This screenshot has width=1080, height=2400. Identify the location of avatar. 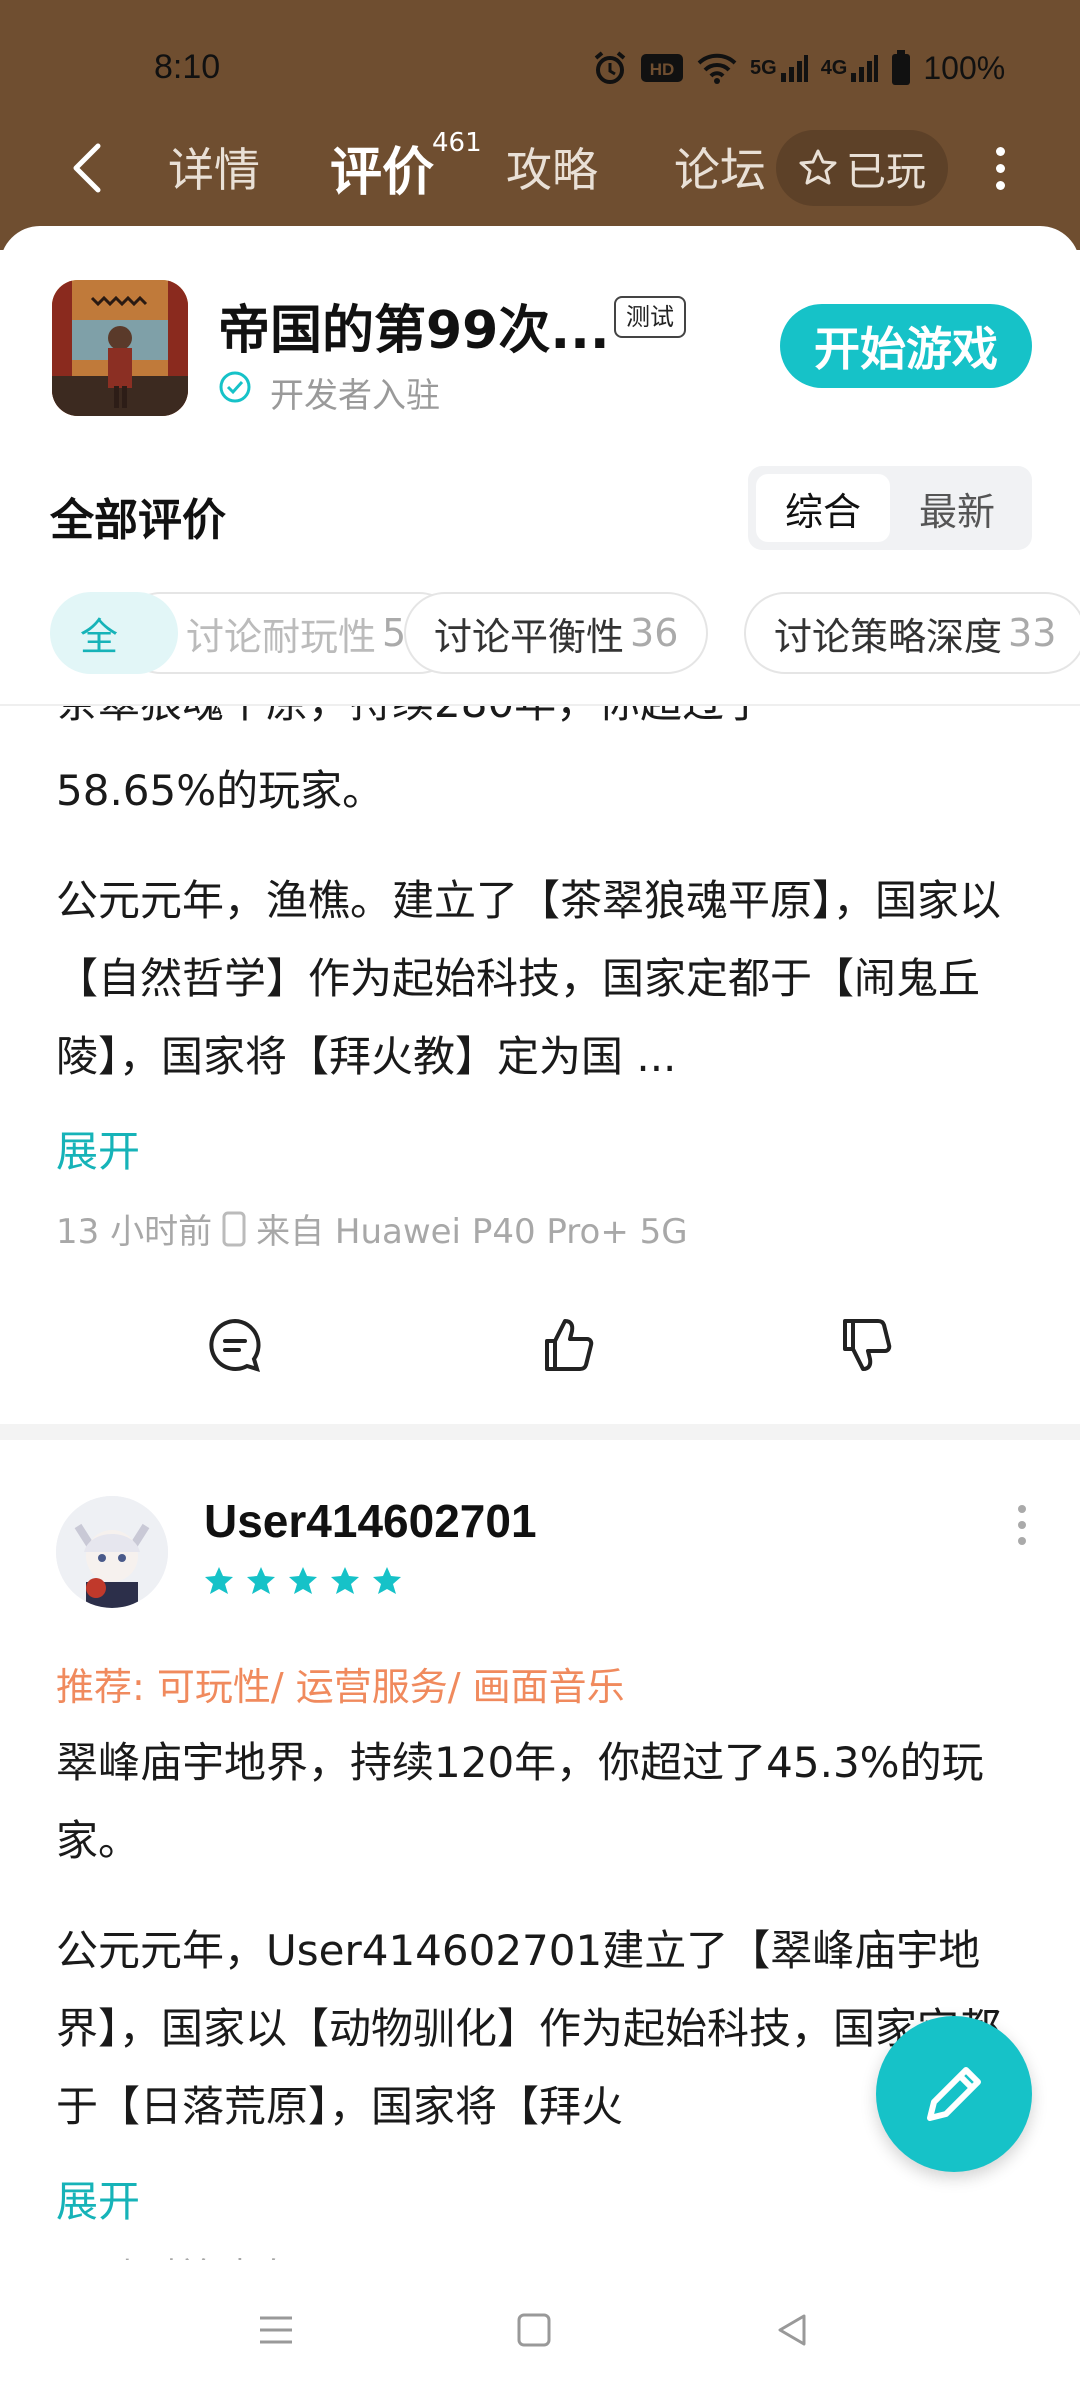
(112, 1552).